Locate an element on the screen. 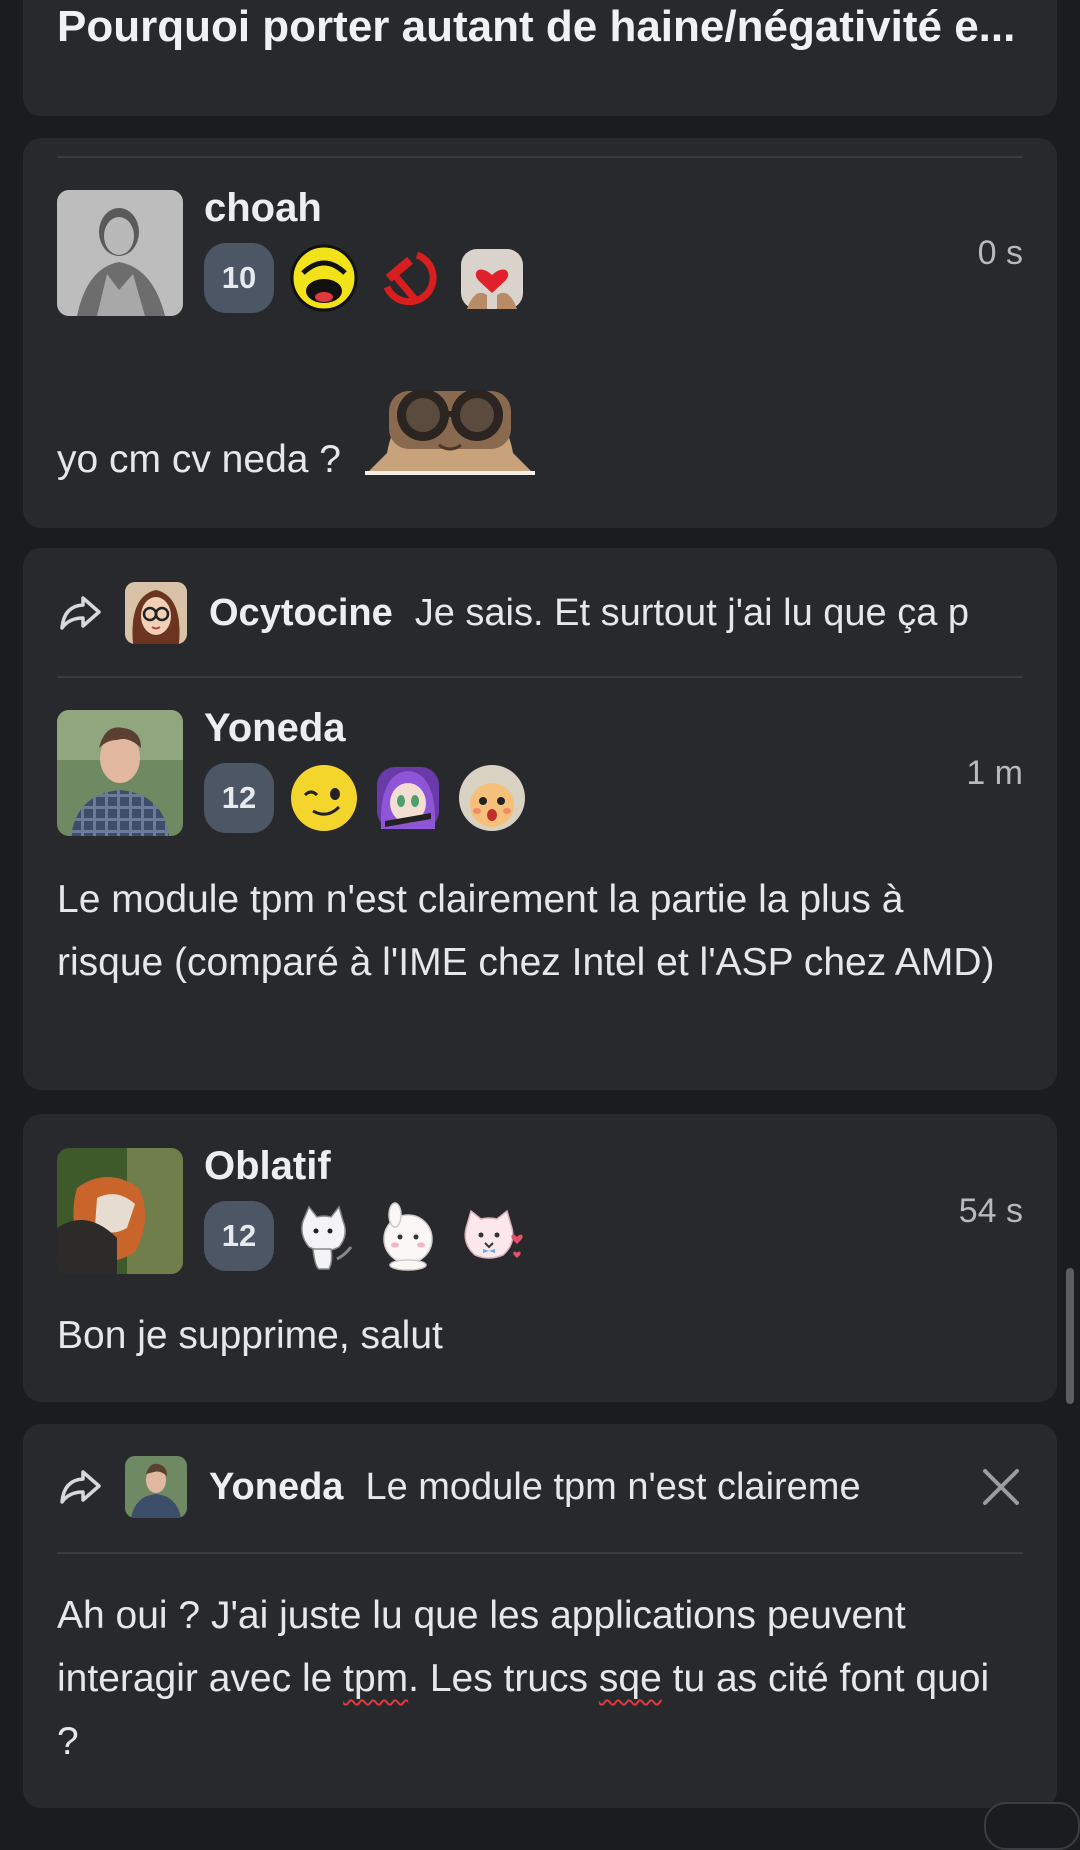  reply-reference: Yoneda Le module tpm n'est claireme is located at coordinates (502, 1487).